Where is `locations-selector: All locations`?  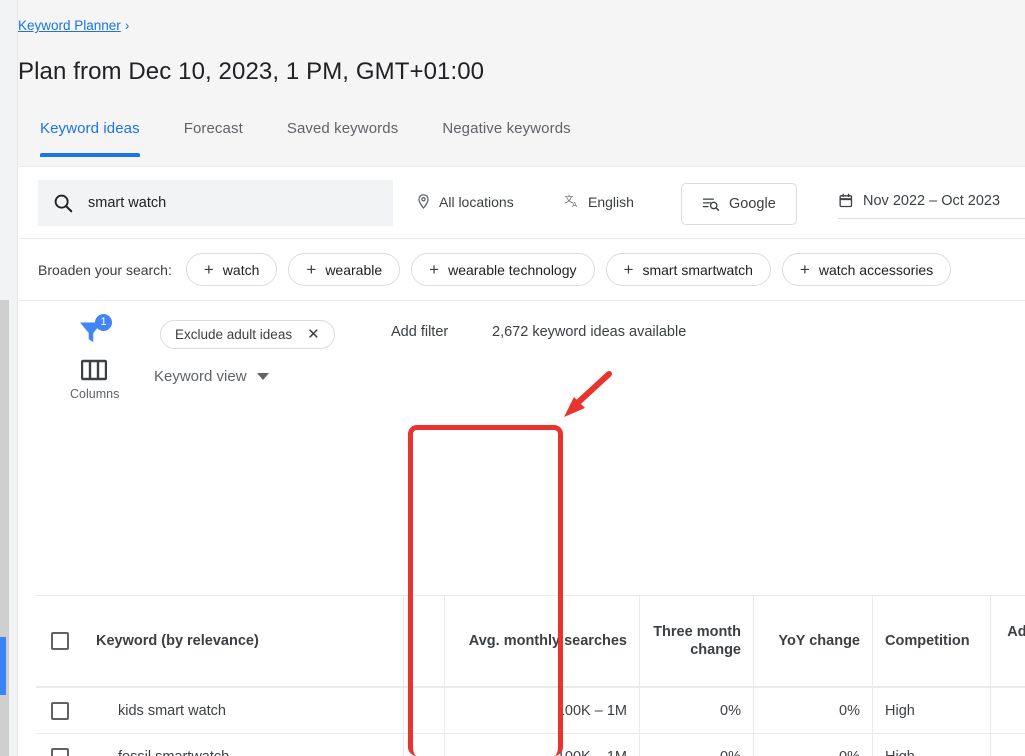
locations-selector: All locations is located at coordinates (464, 201).